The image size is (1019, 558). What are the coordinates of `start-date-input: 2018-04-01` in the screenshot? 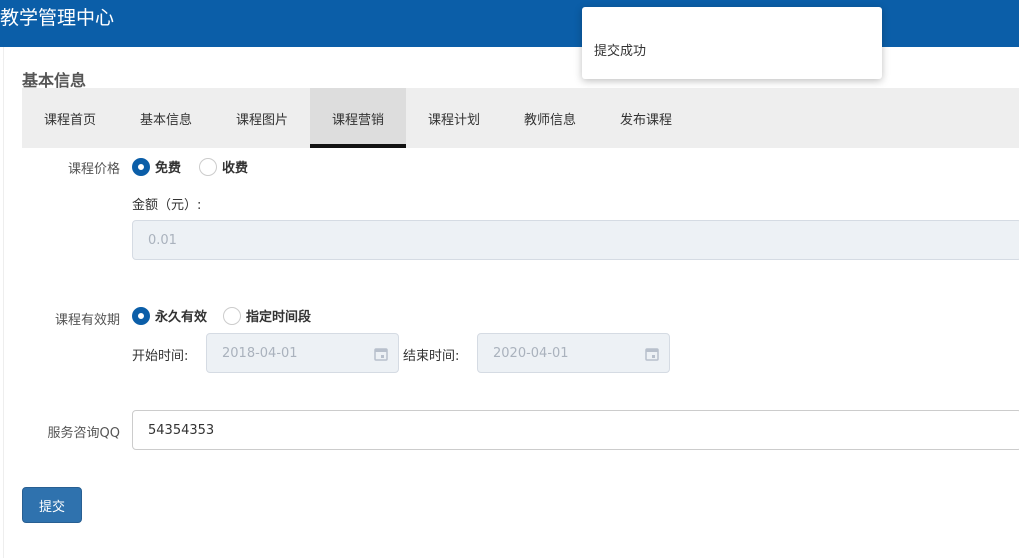 It's located at (302, 353).